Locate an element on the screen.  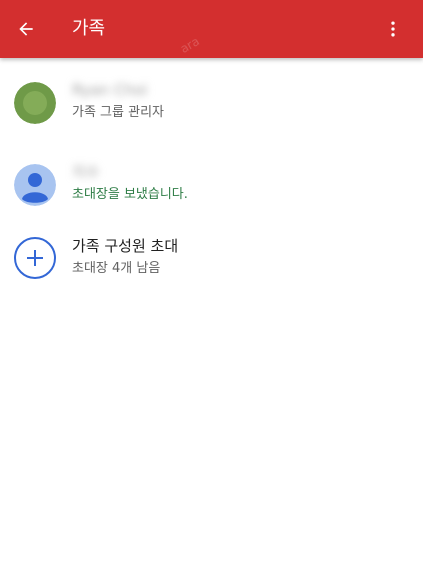
more-vert-icon is located at coordinates (393, 29).